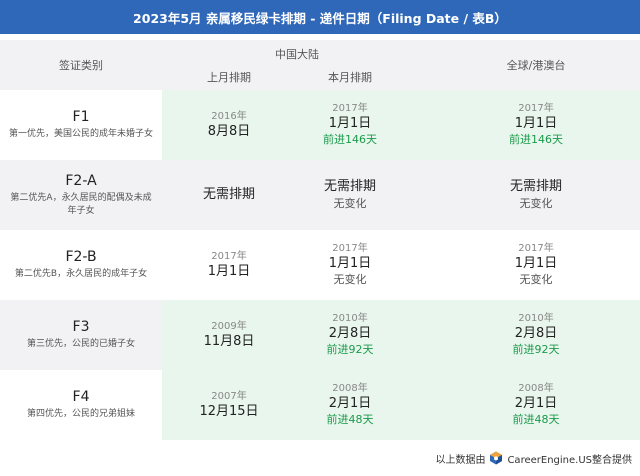  I want to click on category-description: 第三优先，公民的已婚子女, so click(80, 344).